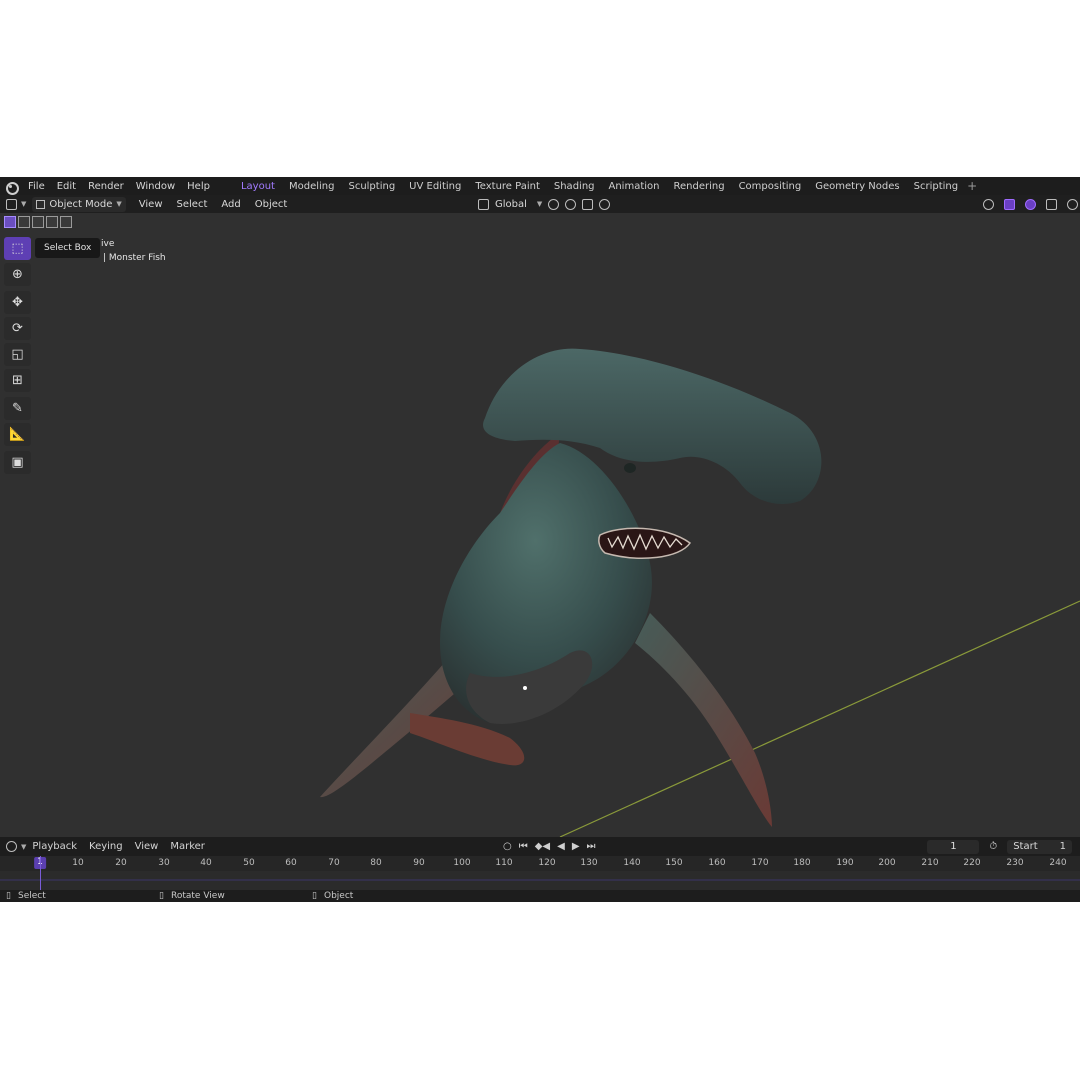 The width and height of the screenshot is (1080, 1080). I want to click on frame-tick: 140, so click(632, 863).